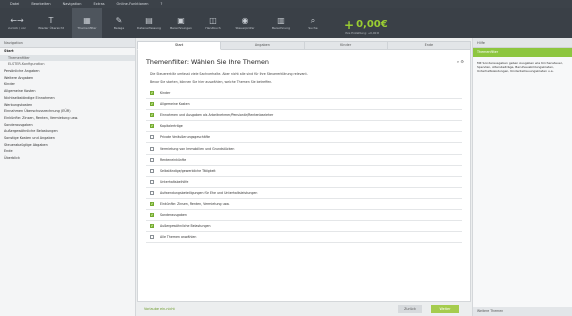  What do you see at coordinates (119, 20) in the screenshot?
I see `edit-icon: ✎` at bounding box center [119, 20].